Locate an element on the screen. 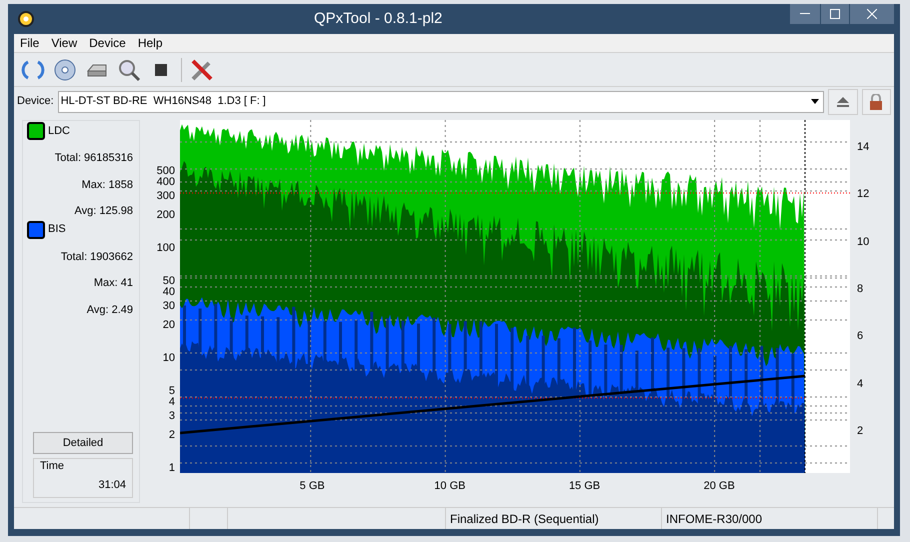 This screenshot has width=910, height=542. axis-tick-label: 12 is located at coordinates (863, 194).